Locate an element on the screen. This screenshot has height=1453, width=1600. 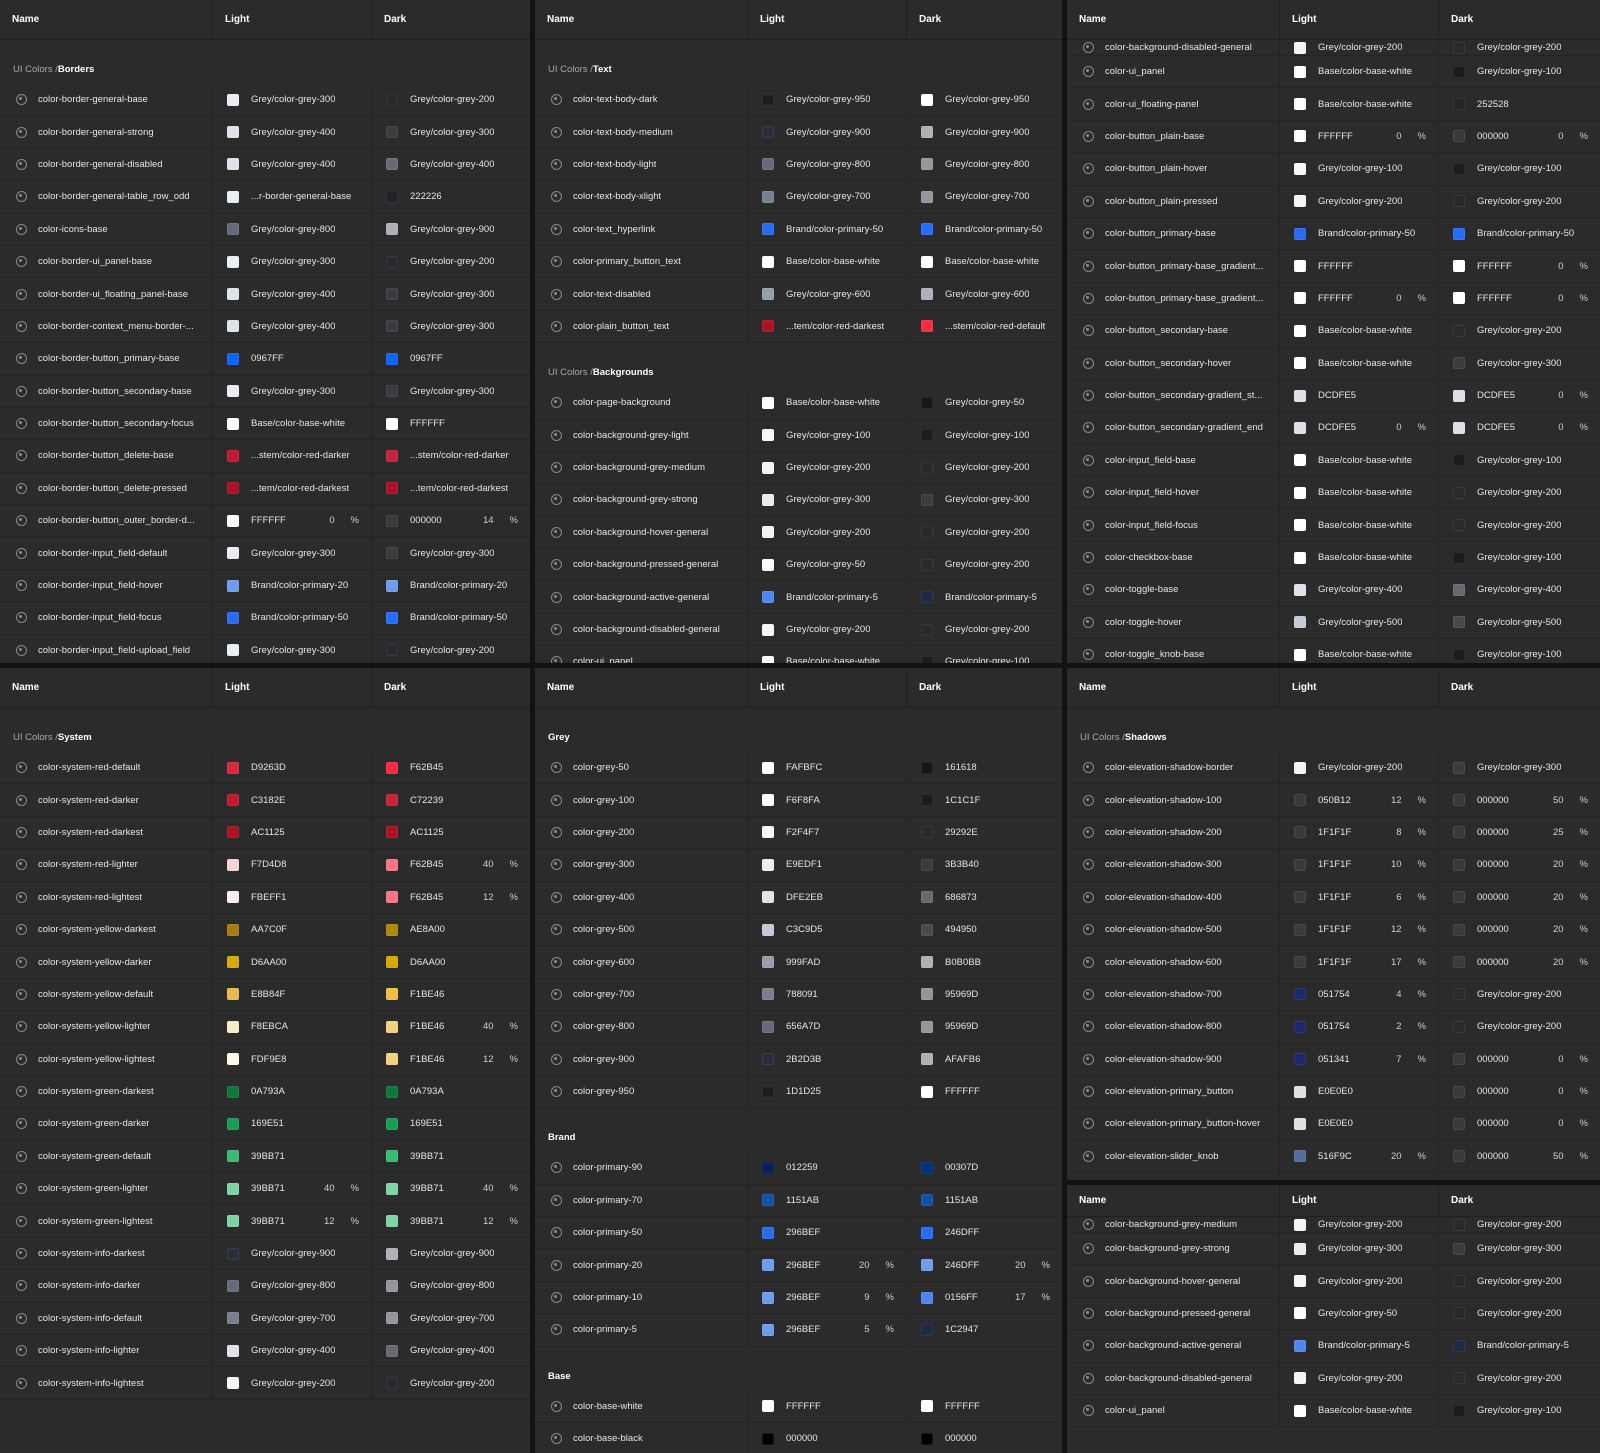
light-value-cell: F7D4D8 is located at coordinates (291, 865).